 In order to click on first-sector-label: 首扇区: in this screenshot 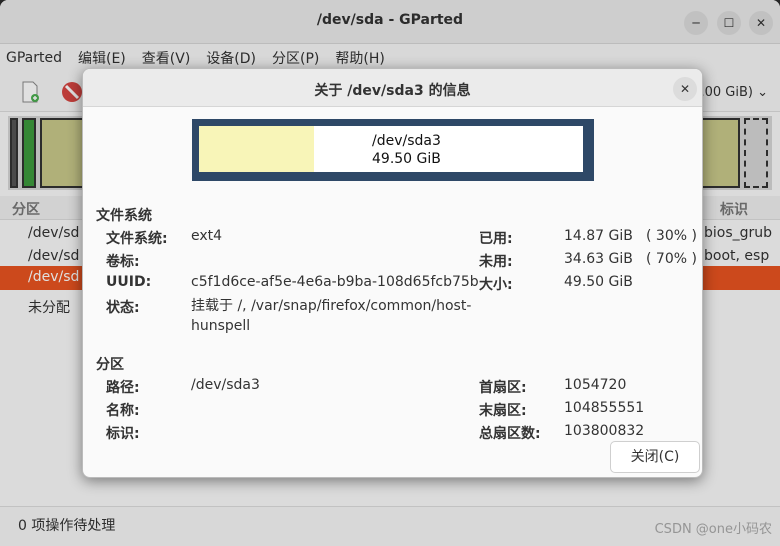, I will do `click(503, 388)`.